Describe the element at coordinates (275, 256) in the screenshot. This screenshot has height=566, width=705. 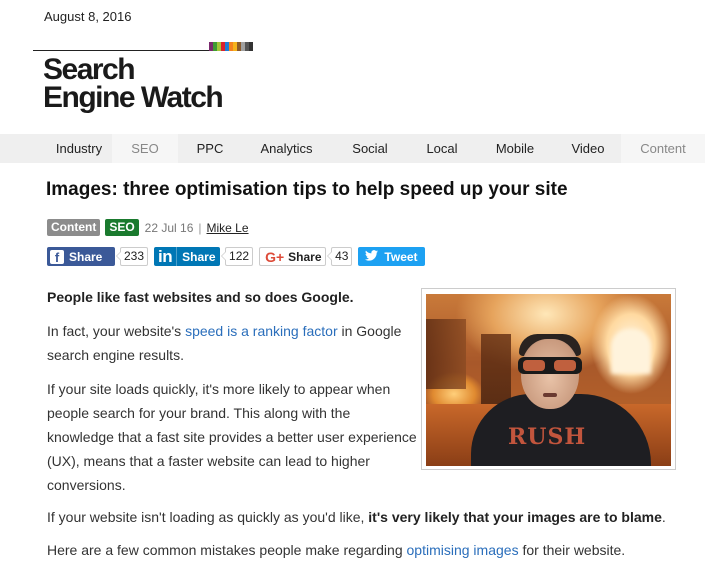
I see `googleplus-icon: G+` at that location.